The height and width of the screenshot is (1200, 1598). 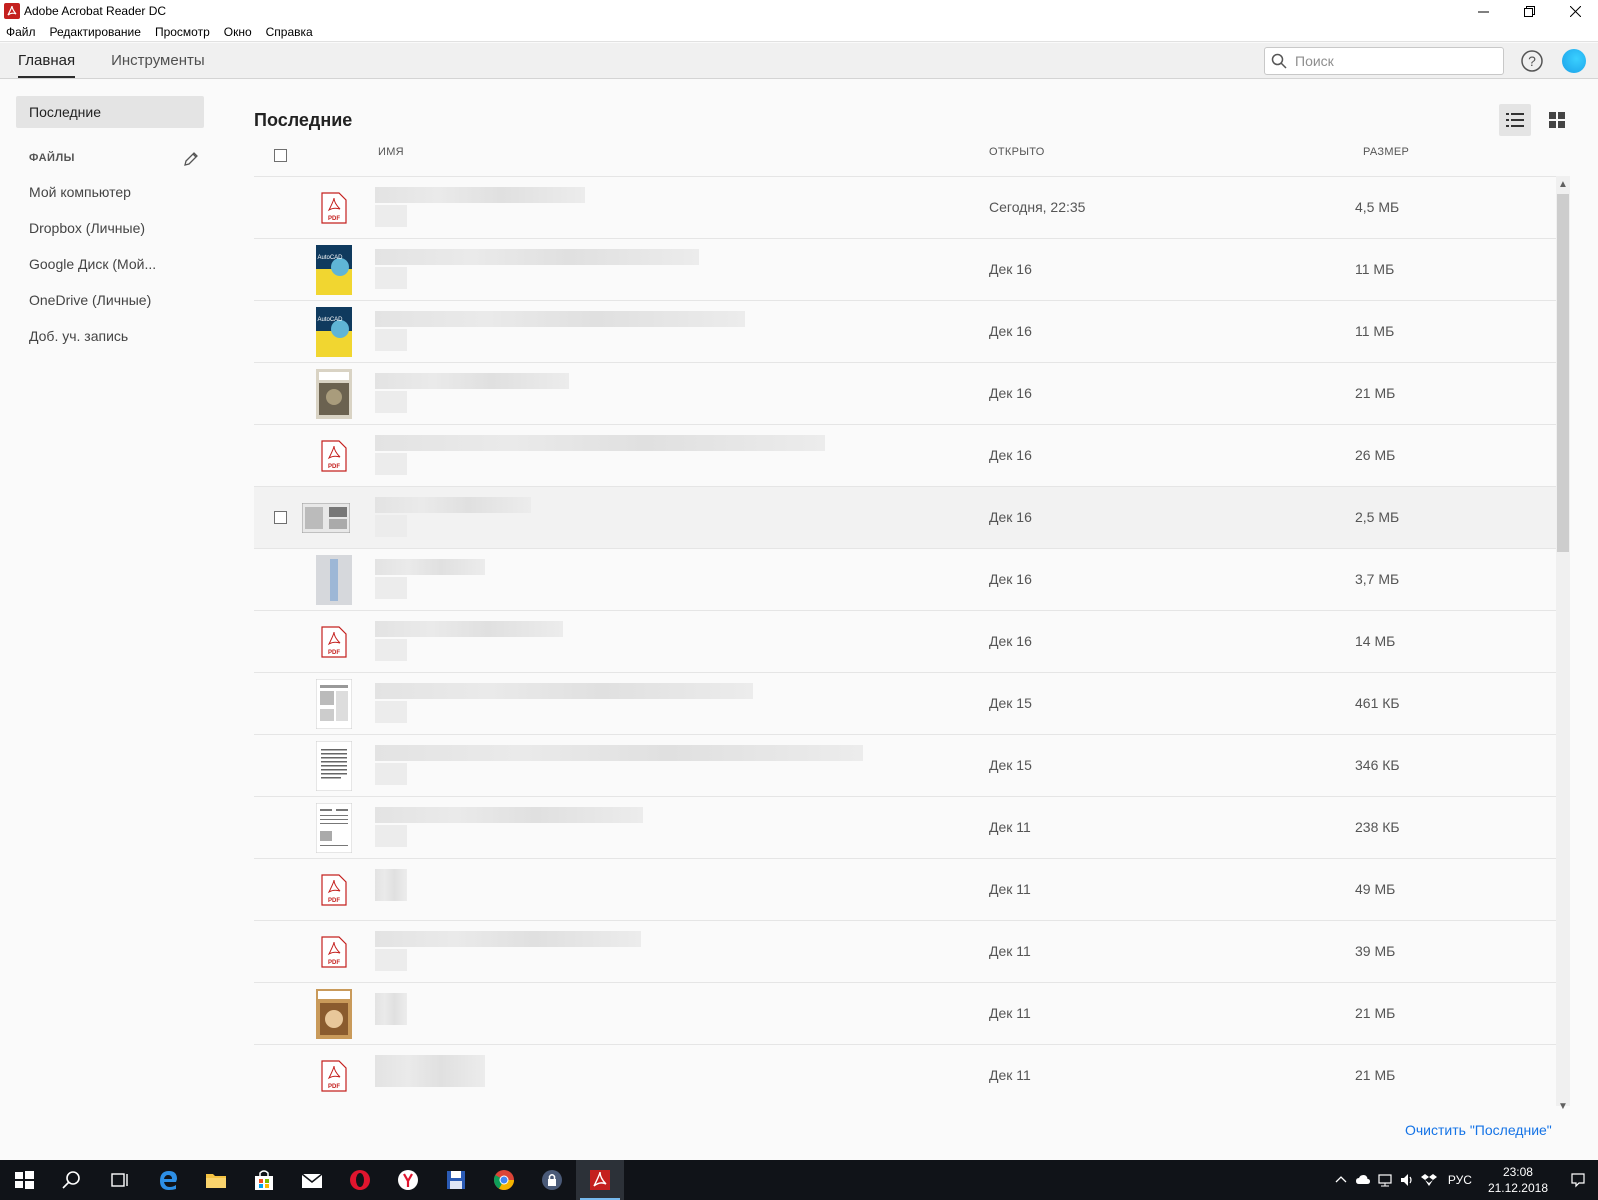 I want to click on table-row: Дек 15 461 КБ, so click(x=905, y=704).